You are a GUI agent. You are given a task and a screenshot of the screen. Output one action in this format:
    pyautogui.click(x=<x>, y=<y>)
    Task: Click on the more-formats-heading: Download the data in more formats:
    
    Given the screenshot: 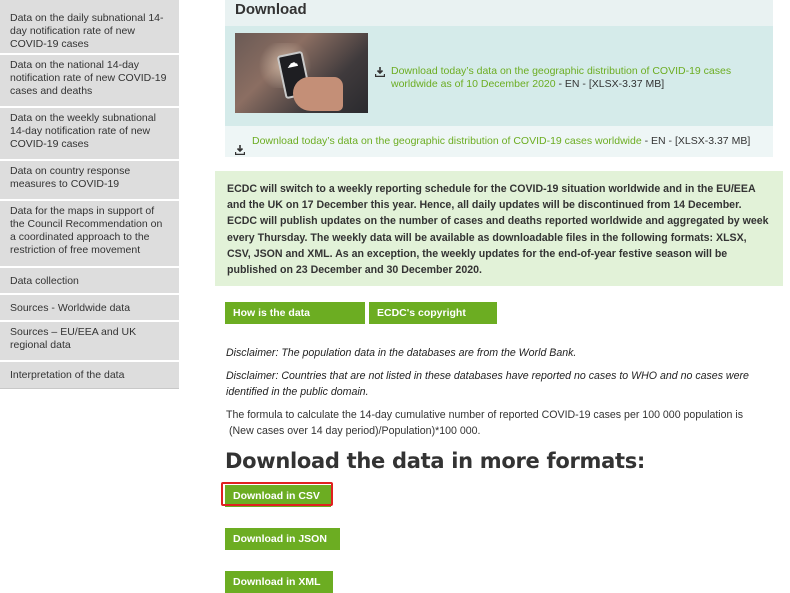 What is the action you would take?
    pyautogui.click(x=435, y=461)
    